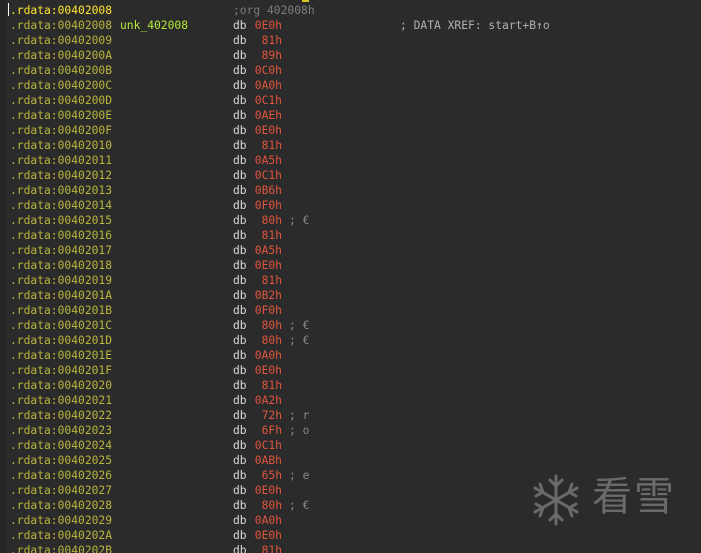 Image resolution: width=701 pixels, height=553 pixels. What do you see at coordinates (350, 370) in the screenshot?
I see `listing-row: .rdata:0040201F db 0E0h` at bounding box center [350, 370].